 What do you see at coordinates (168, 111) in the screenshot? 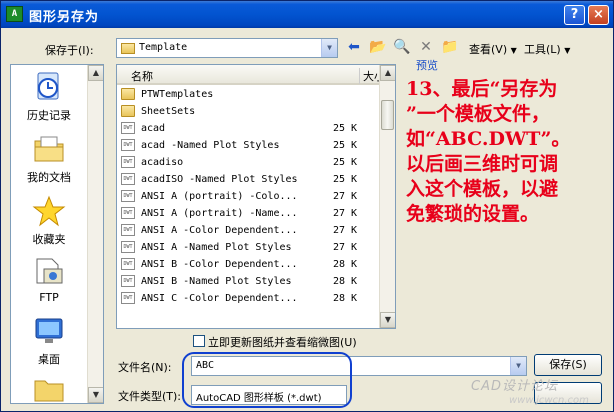
I see `file-name: SheetSets` at bounding box center [168, 111].